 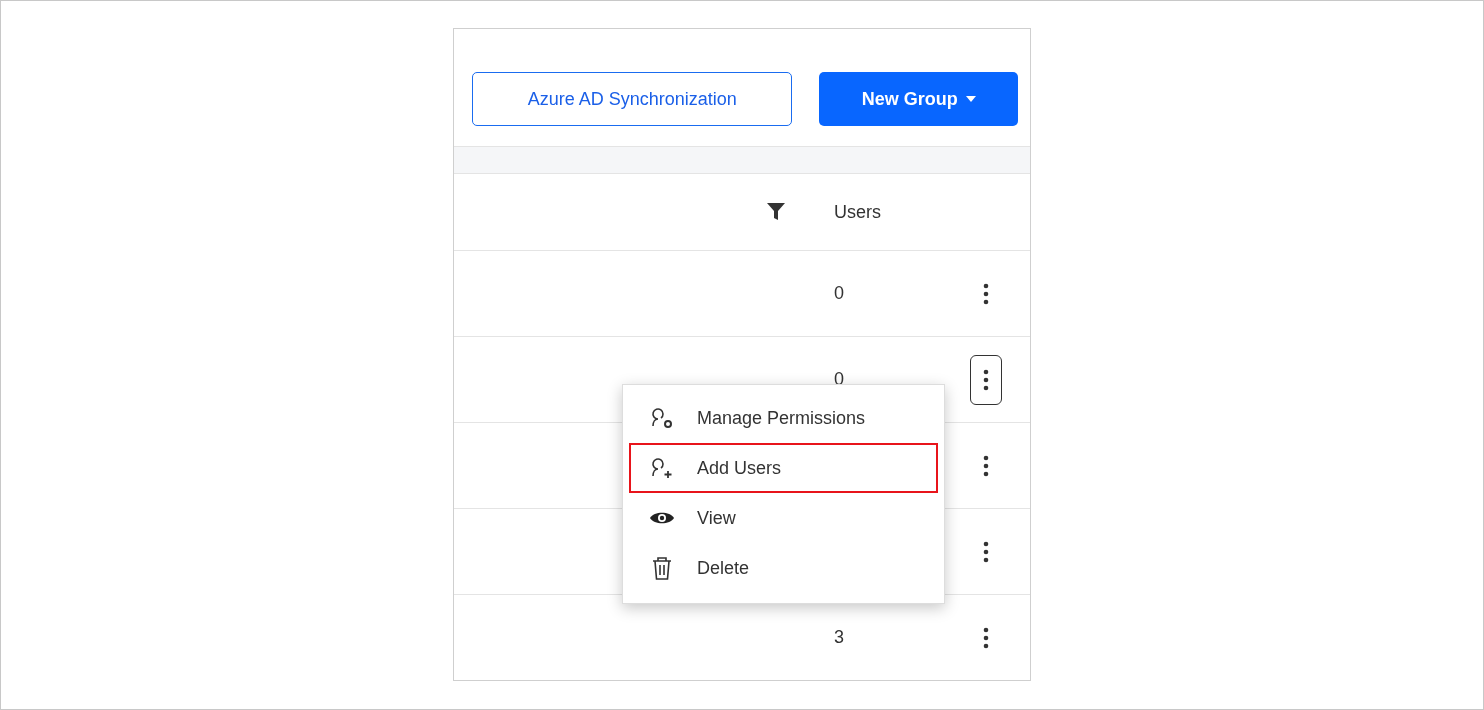 I want to click on table-cell-text: 0, so click(x=839, y=293).